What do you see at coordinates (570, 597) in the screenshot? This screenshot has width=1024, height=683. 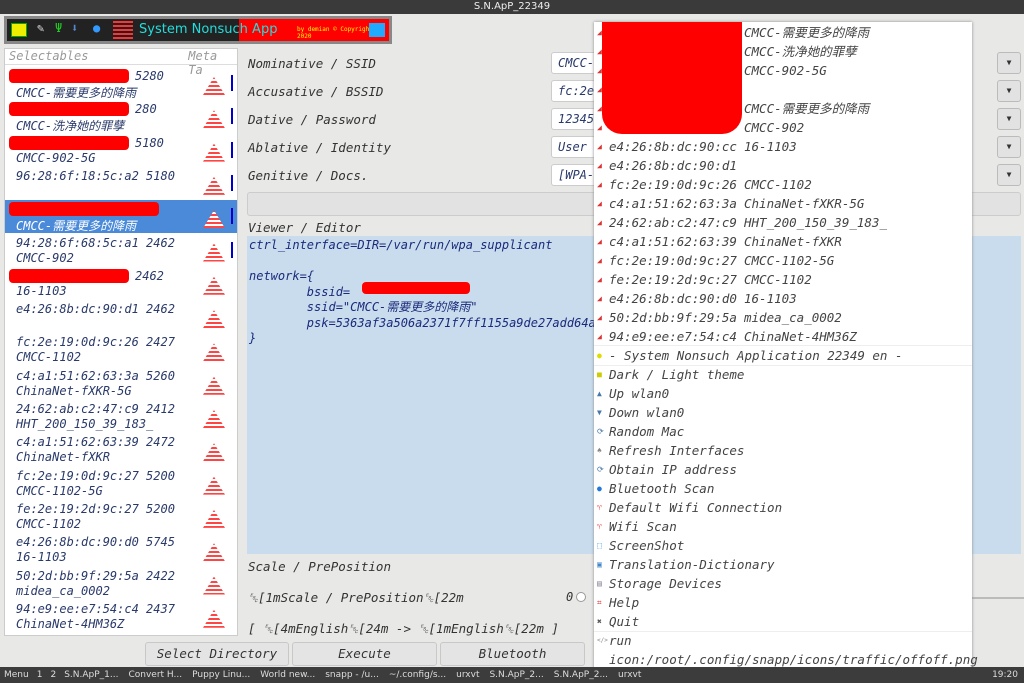 I see `slider-value: 0` at bounding box center [570, 597].